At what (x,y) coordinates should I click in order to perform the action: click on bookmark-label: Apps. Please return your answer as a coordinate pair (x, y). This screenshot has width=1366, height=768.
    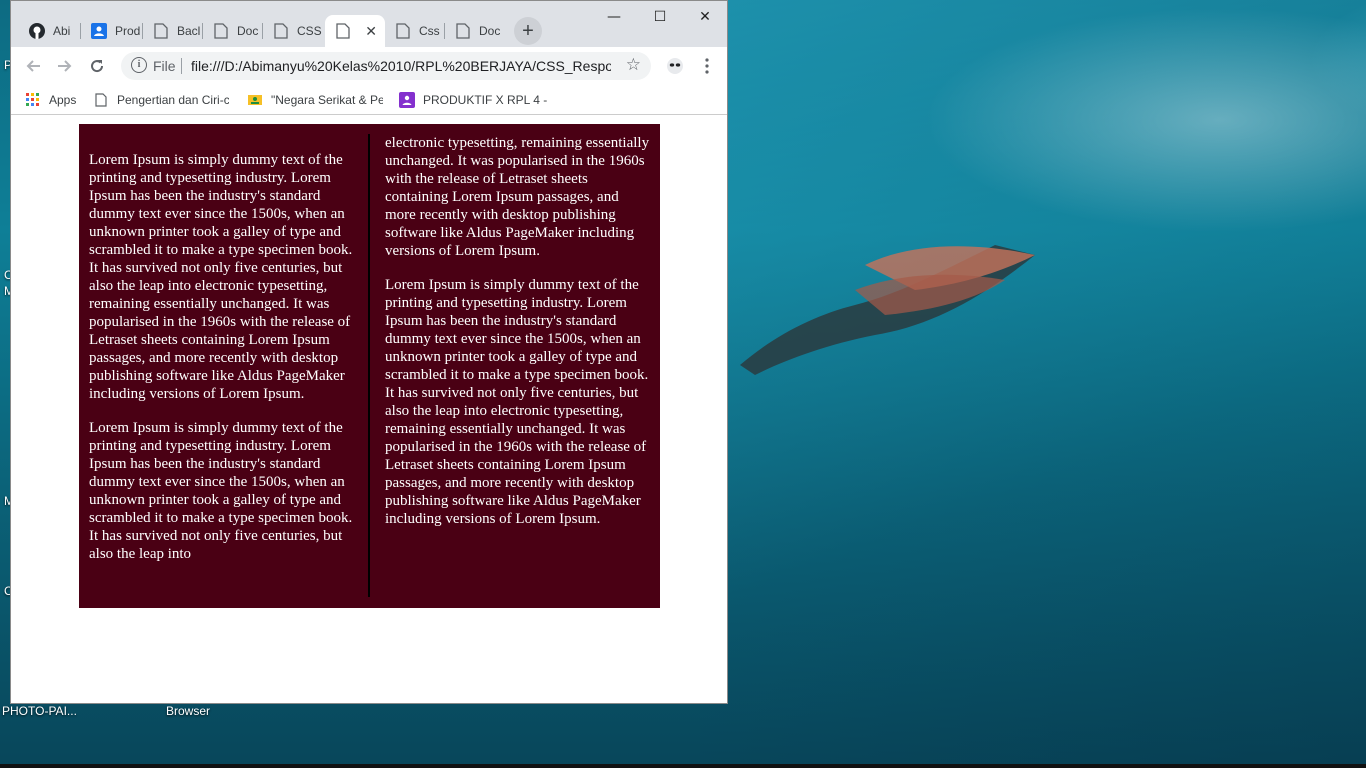
    Looking at the image, I should click on (63, 100).